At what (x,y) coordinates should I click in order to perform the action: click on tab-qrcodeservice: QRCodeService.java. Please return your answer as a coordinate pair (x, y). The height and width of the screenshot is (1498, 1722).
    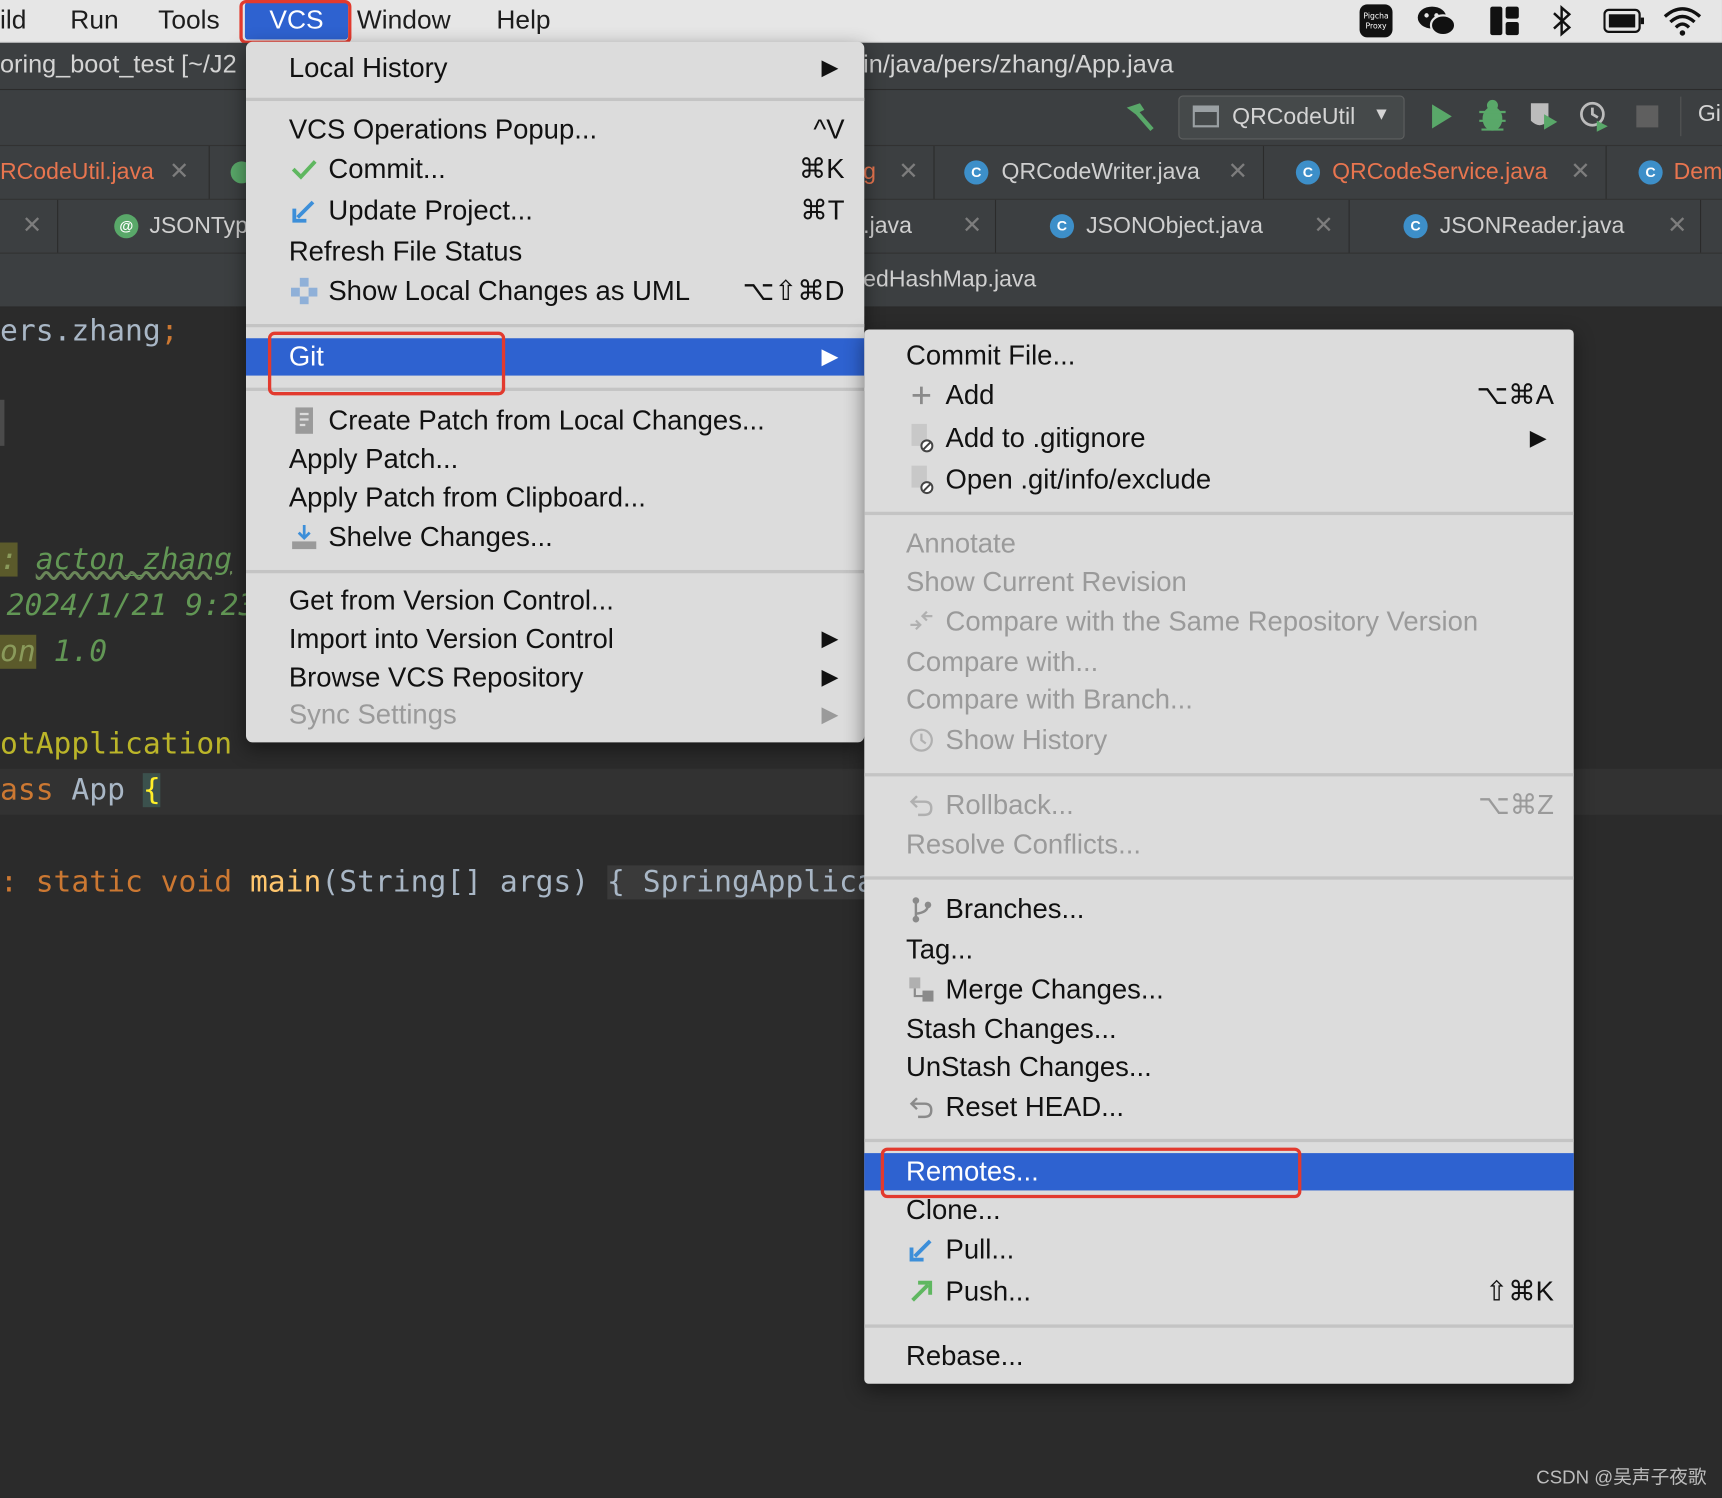
    Looking at the image, I should click on (1439, 172).